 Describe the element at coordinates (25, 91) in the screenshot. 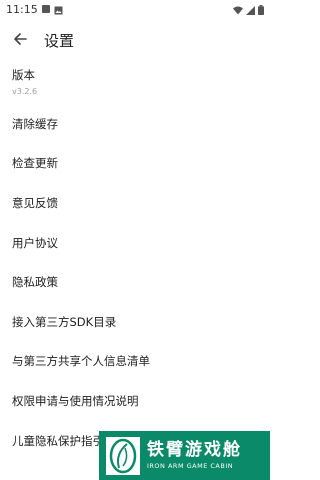

I see `version-value: v3.2.6` at that location.